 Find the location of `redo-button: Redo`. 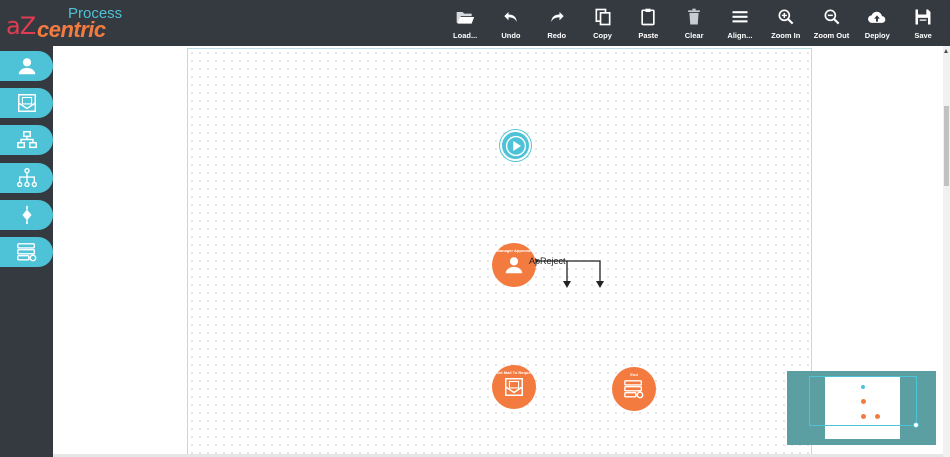

redo-button: Redo is located at coordinates (557, 23).